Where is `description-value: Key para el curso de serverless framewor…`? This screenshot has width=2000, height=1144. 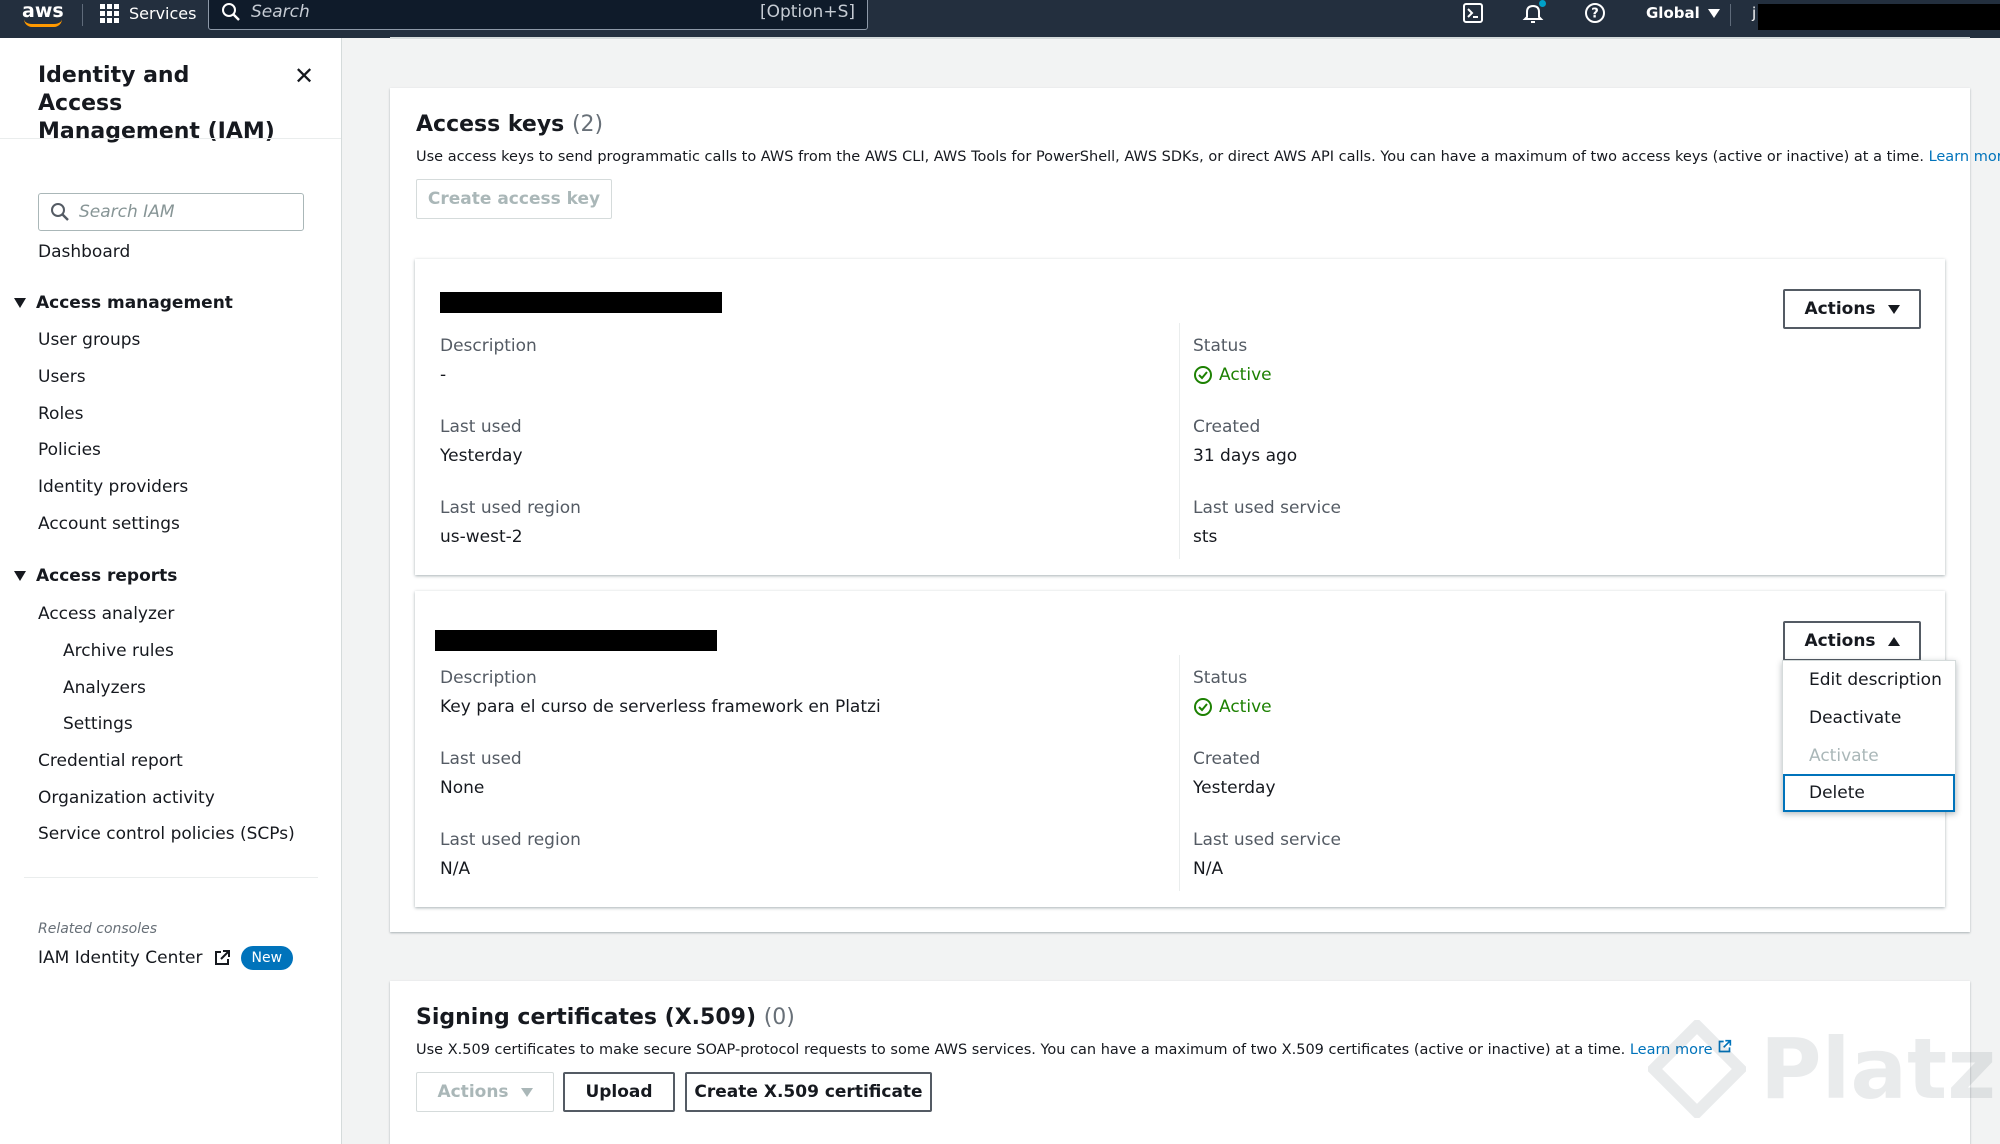
description-value: Key para el curso de serverless framewor… is located at coordinates (660, 707).